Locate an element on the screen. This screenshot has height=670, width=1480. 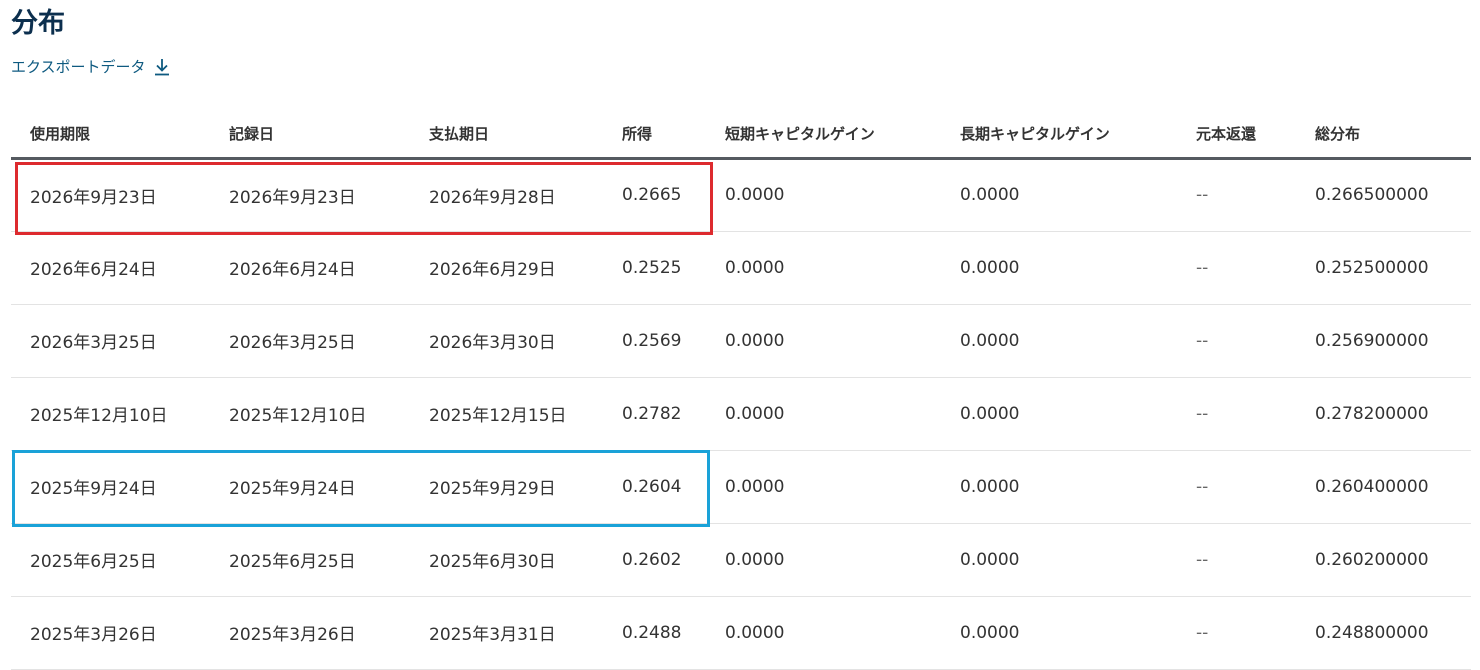
total-distribution-cell: 0.252500000 is located at coordinates (1388, 268).